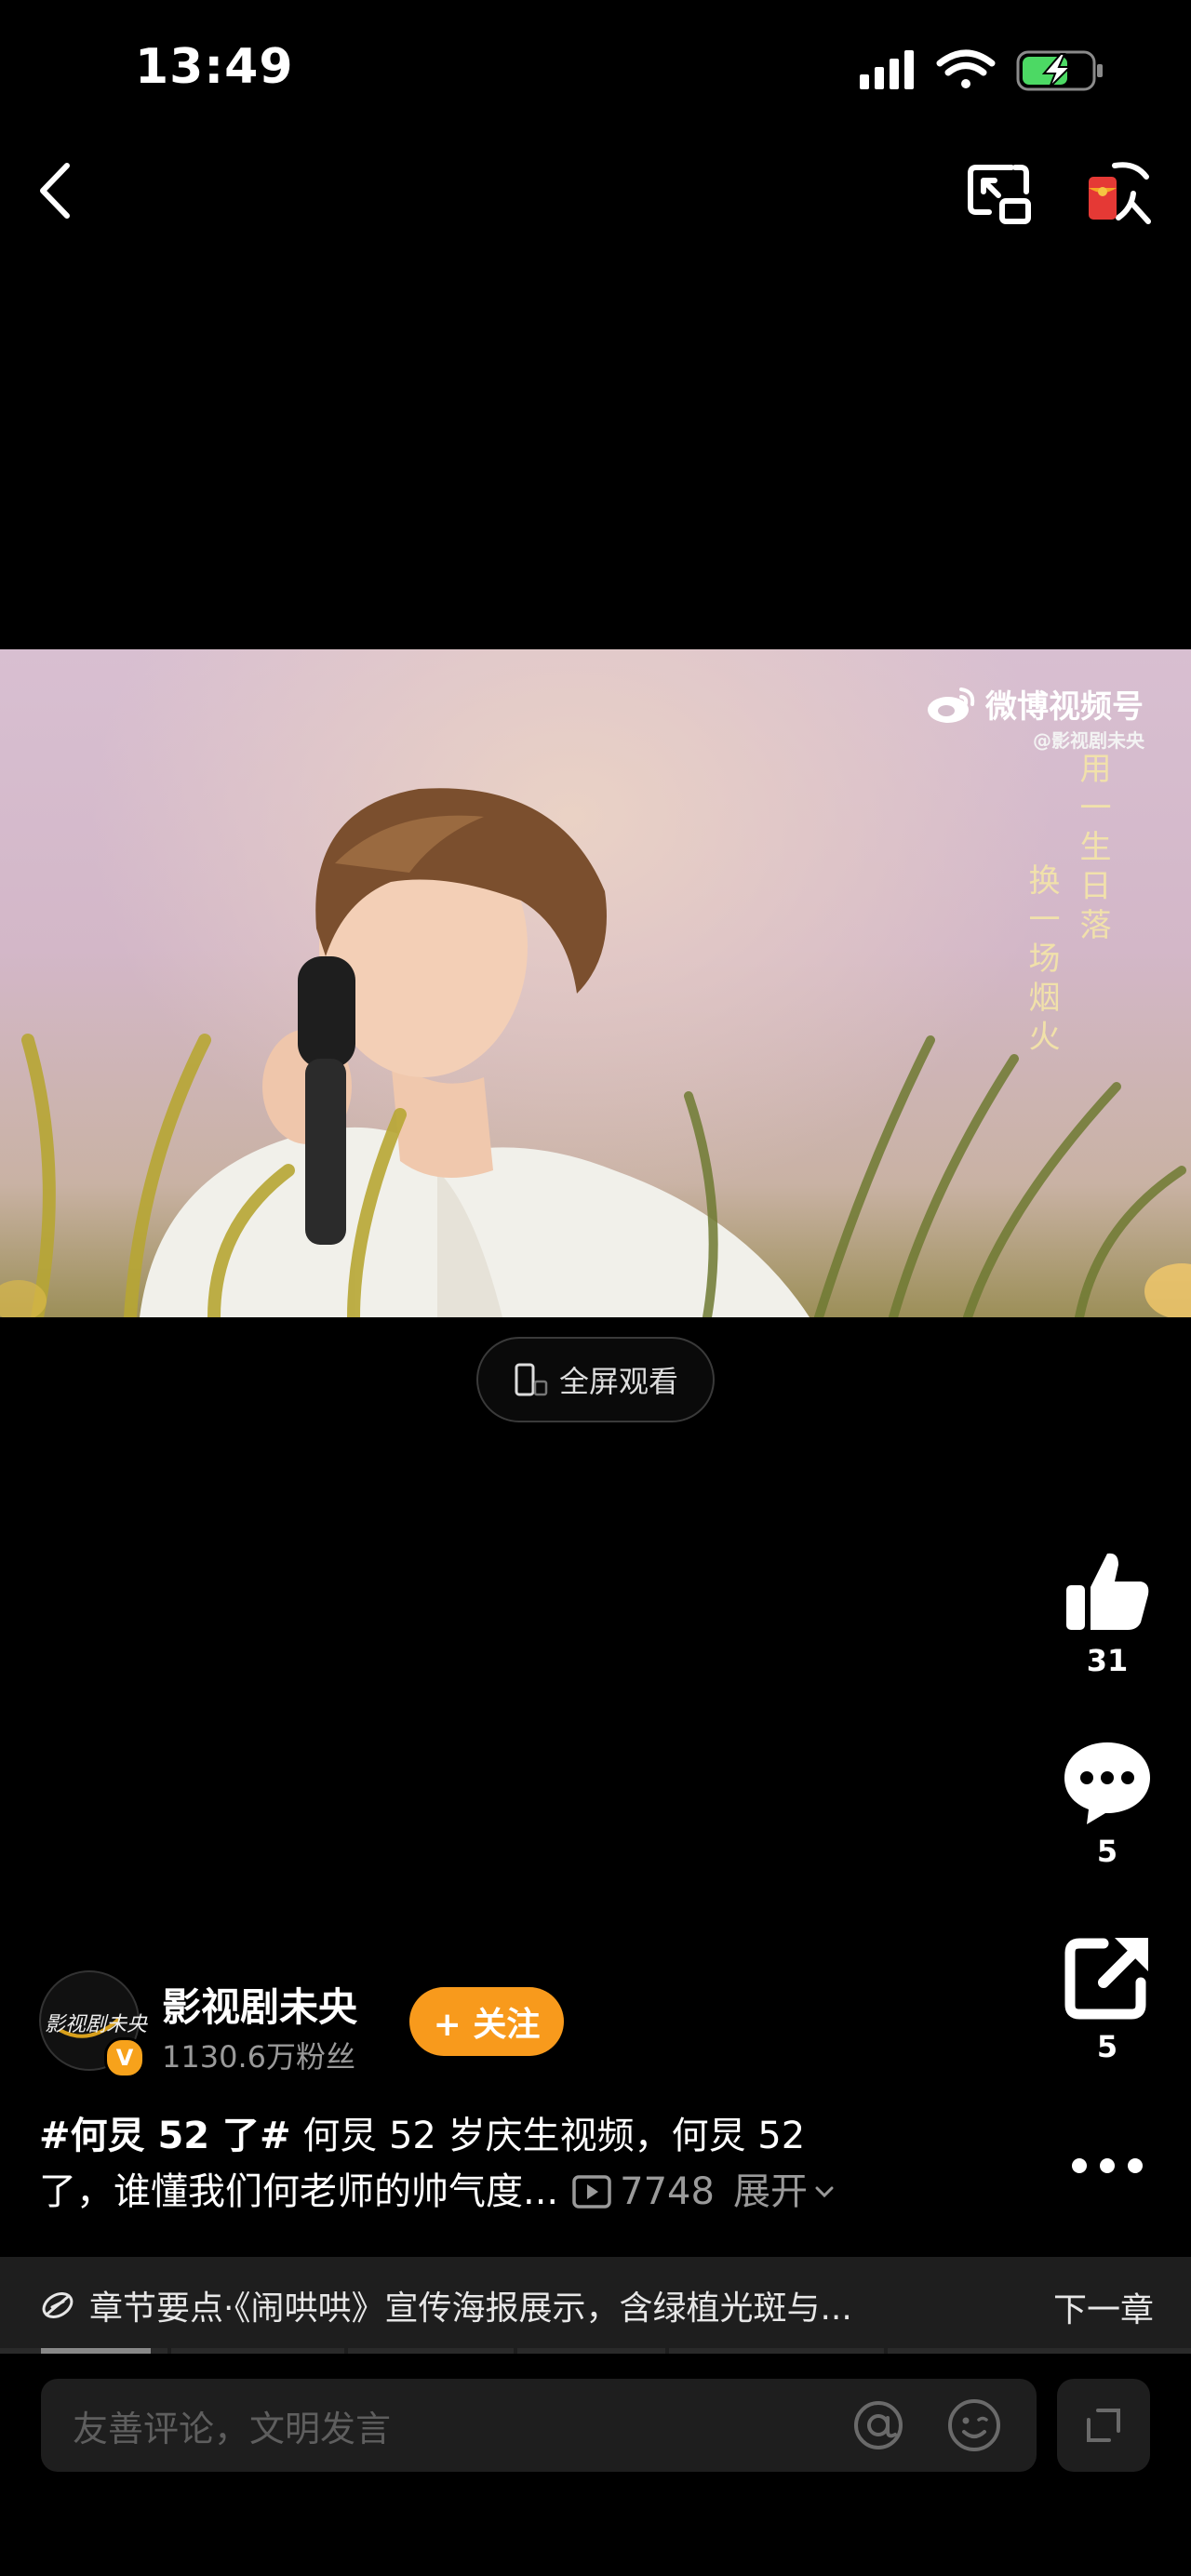  What do you see at coordinates (1059, 70) in the screenshot?
I see `battery-charging-icon` at bounding box center [1059, 70].